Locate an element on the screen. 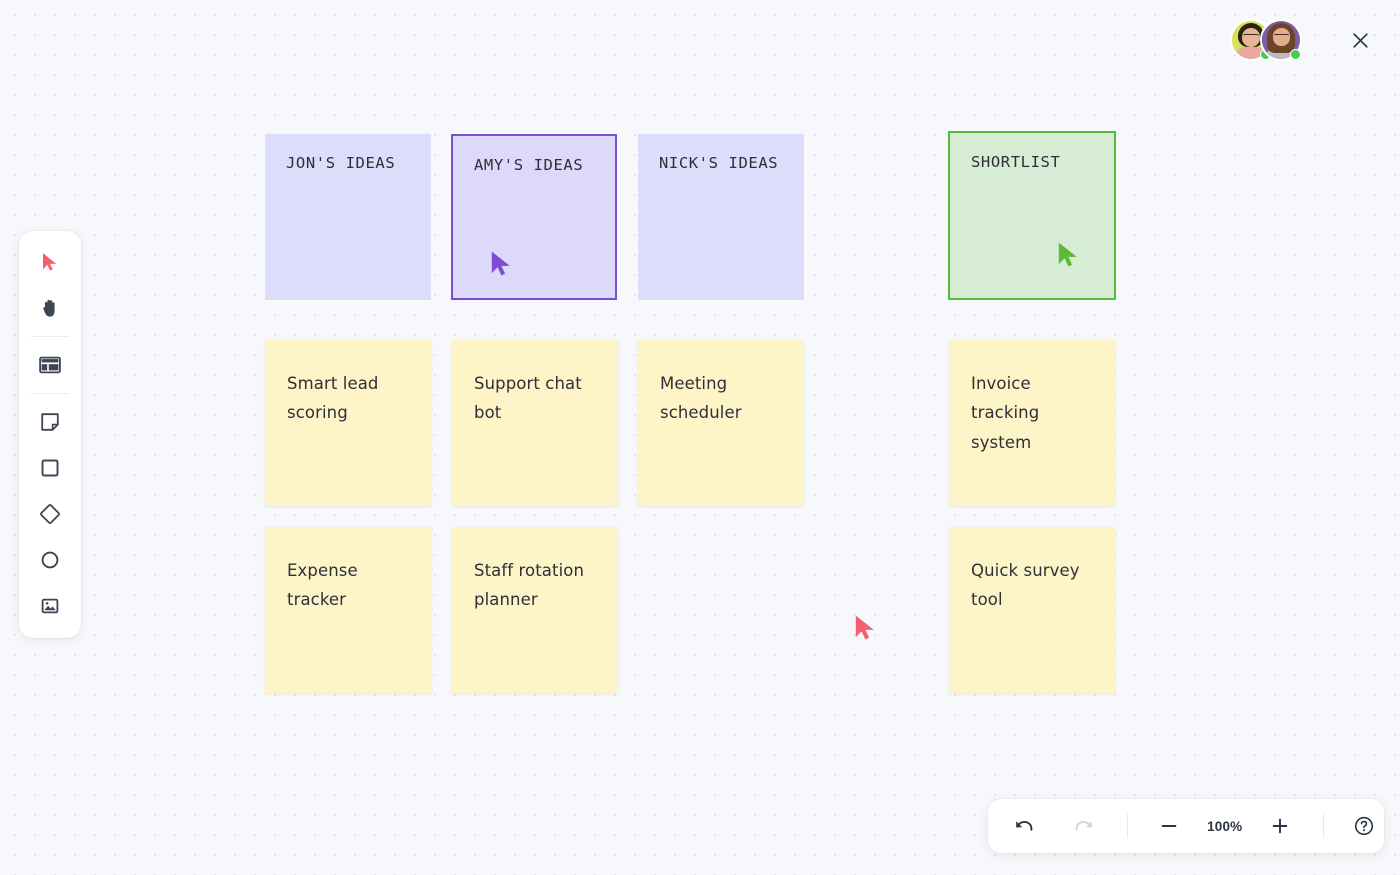 This screenshot has height=875, width=1400. plus-icon is located at coordinates (1280, 826).